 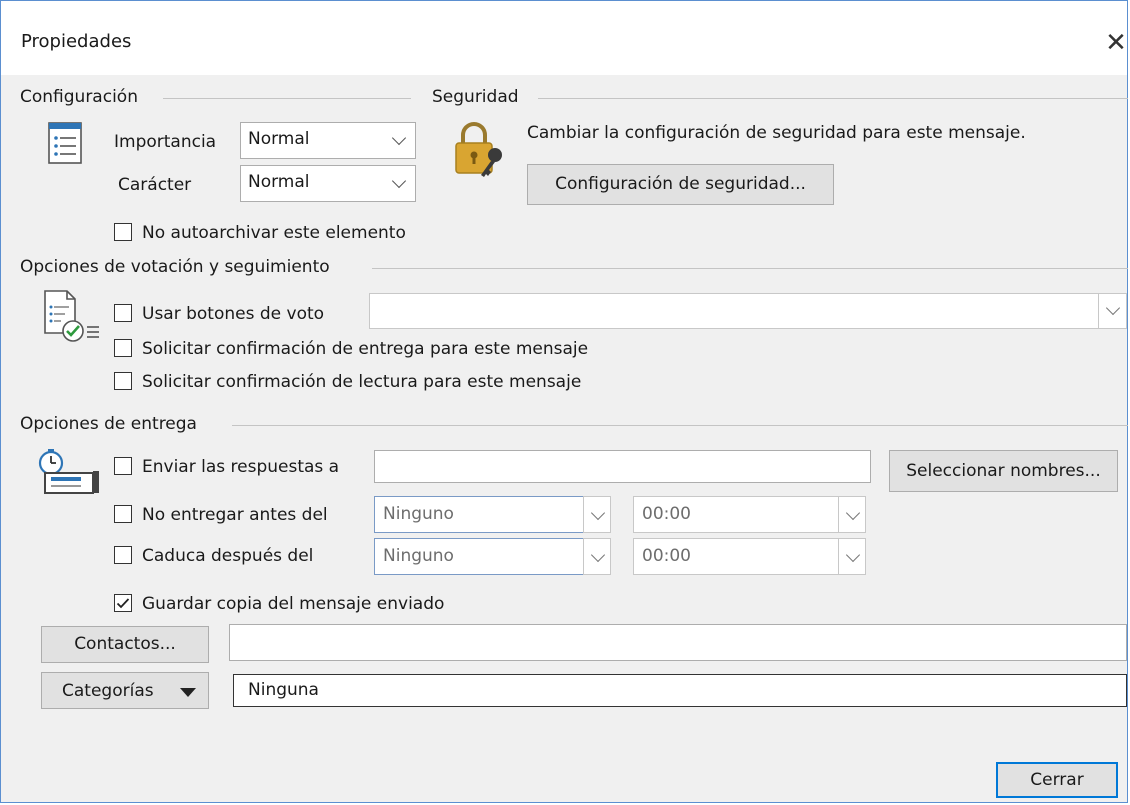 I want to click on cerrar-button: Cerrar, so click(x=1057, y=780).